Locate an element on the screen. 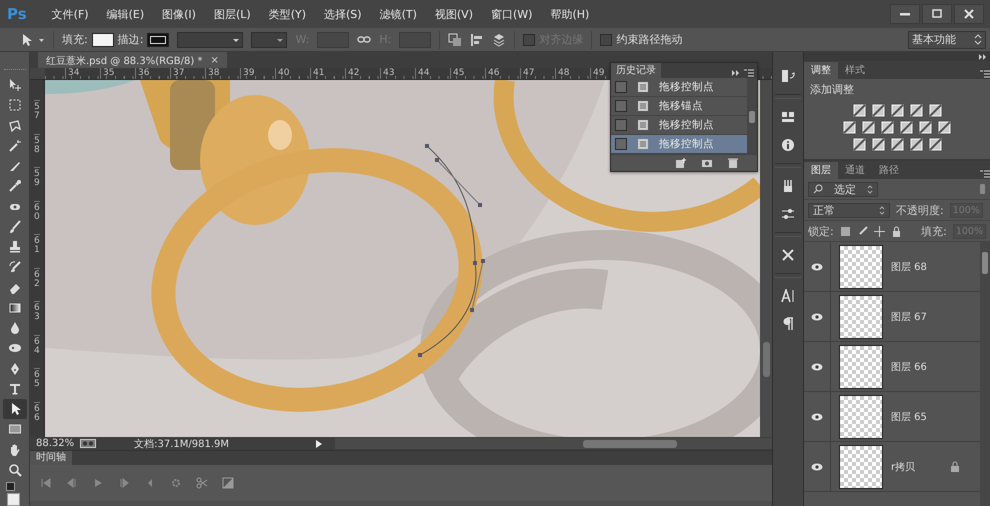 This screenshot has height=506, width=990. tab-close-button: × is located at coordinates (214, 60).